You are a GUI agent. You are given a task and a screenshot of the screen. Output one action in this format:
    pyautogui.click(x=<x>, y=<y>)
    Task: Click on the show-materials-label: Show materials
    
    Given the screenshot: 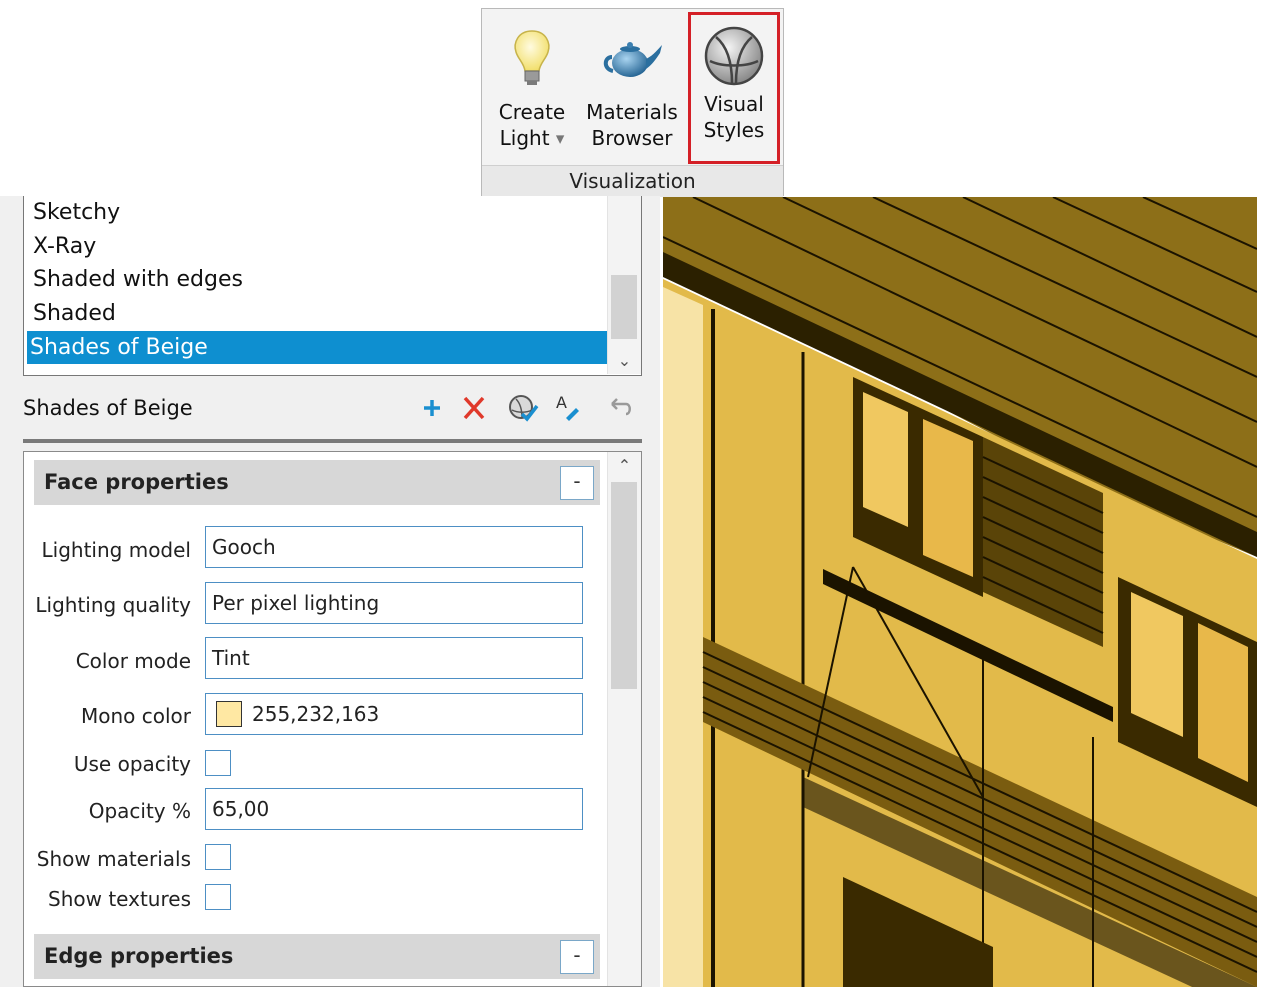 What is the action you would take?
    pyautogui.click(x=113, y=859)
    